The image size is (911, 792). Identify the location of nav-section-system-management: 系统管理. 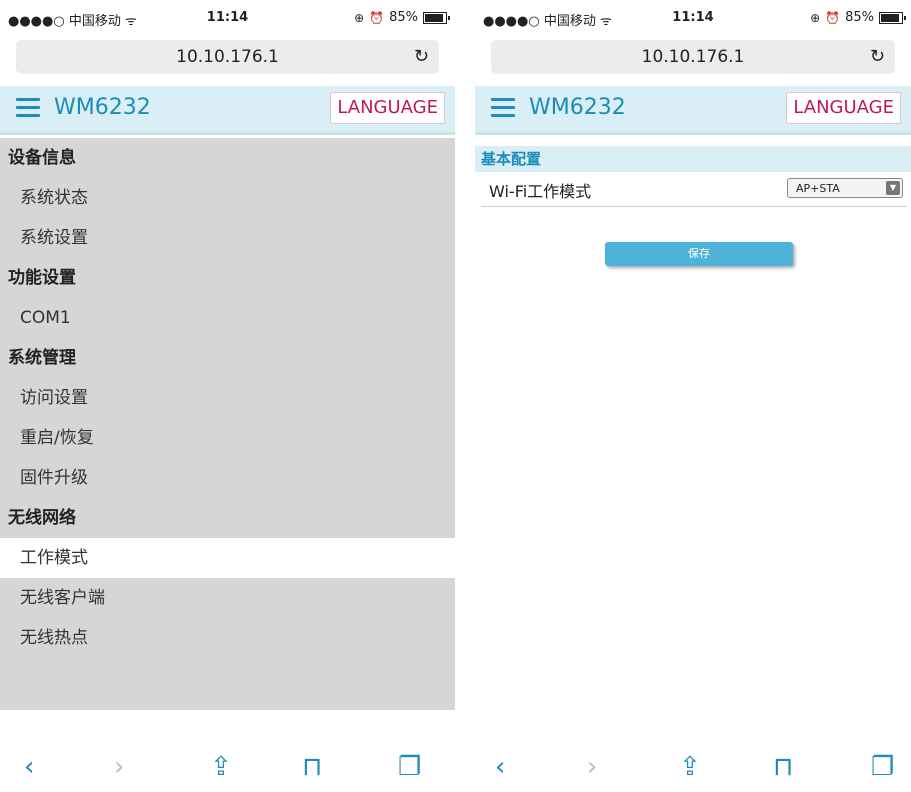
(42, 358).